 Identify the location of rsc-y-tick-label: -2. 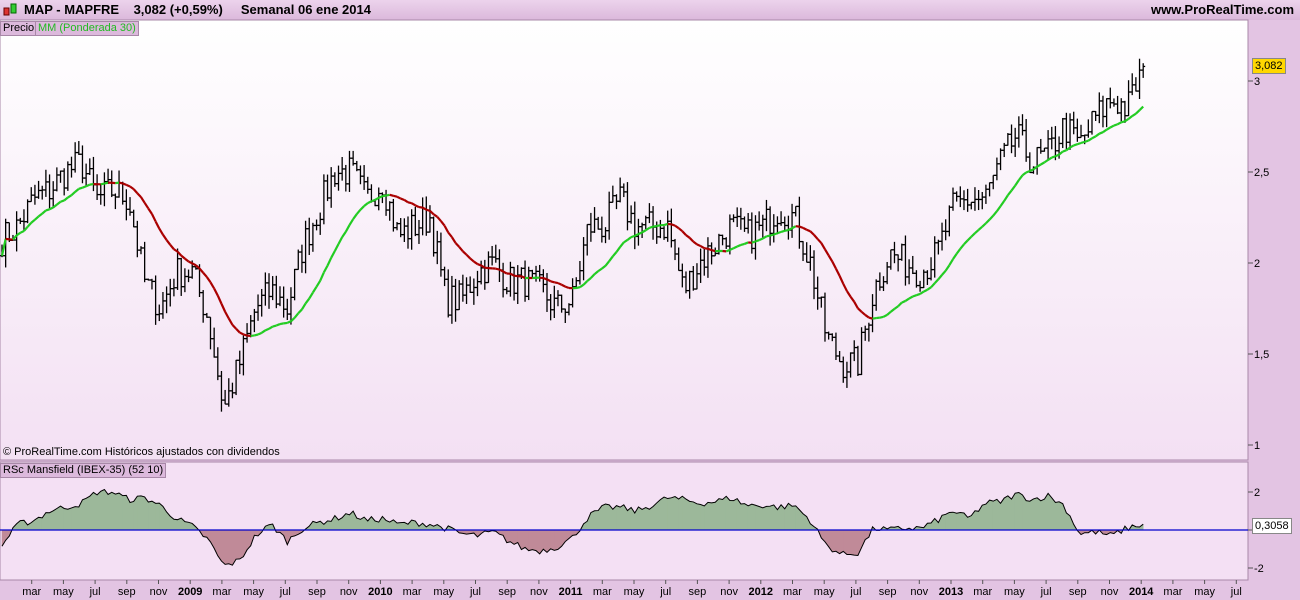
(1259, 569).